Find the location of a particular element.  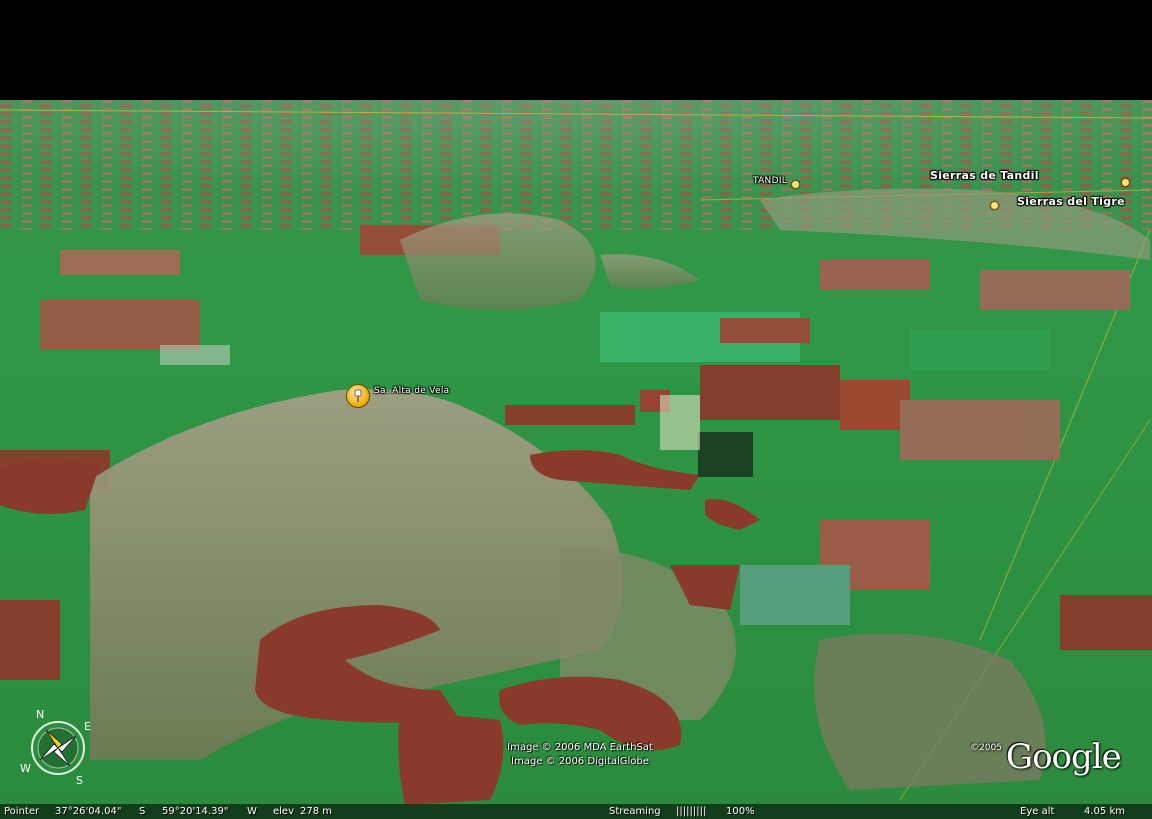

longitude-hemisphere: W is located at coordinates (252, 811).